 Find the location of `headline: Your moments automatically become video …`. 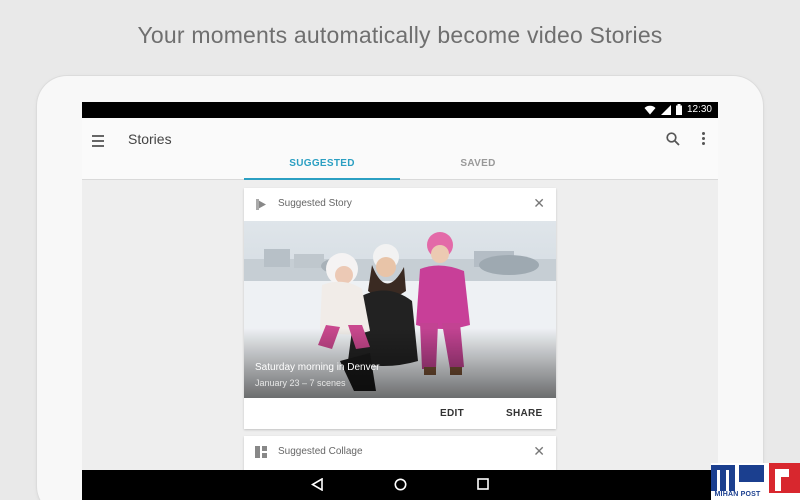

headline: Your moments automatically become video … is located at coordinates (400, 35).